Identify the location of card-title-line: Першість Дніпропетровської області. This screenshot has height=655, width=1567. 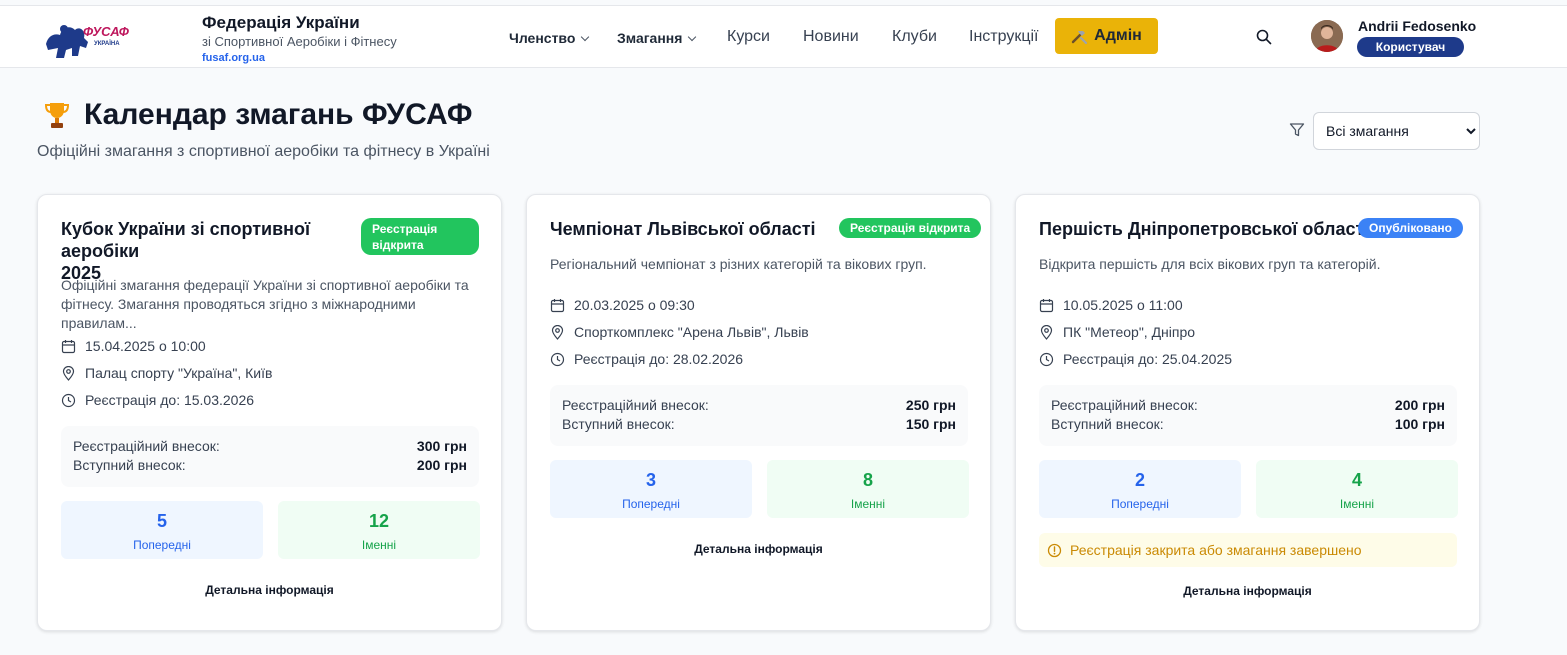
(1204, 229).